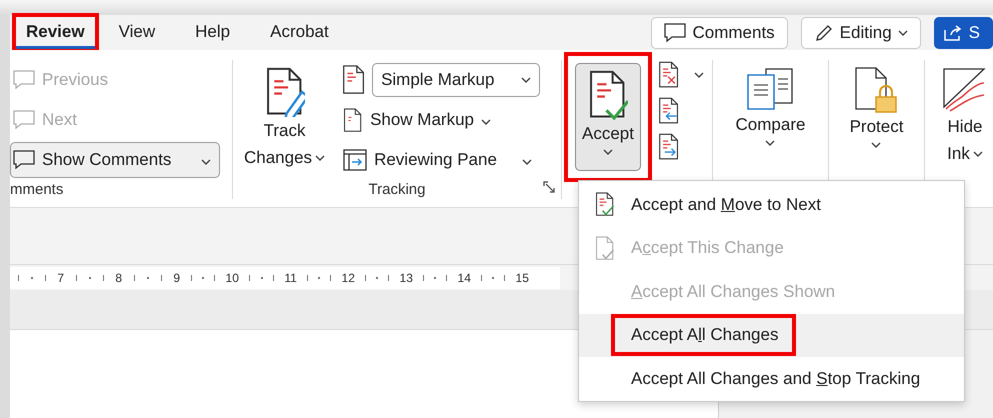  Describe the element at coordinates (860, 32) in the screenshot. I see `editing-button: Editing` at that location.